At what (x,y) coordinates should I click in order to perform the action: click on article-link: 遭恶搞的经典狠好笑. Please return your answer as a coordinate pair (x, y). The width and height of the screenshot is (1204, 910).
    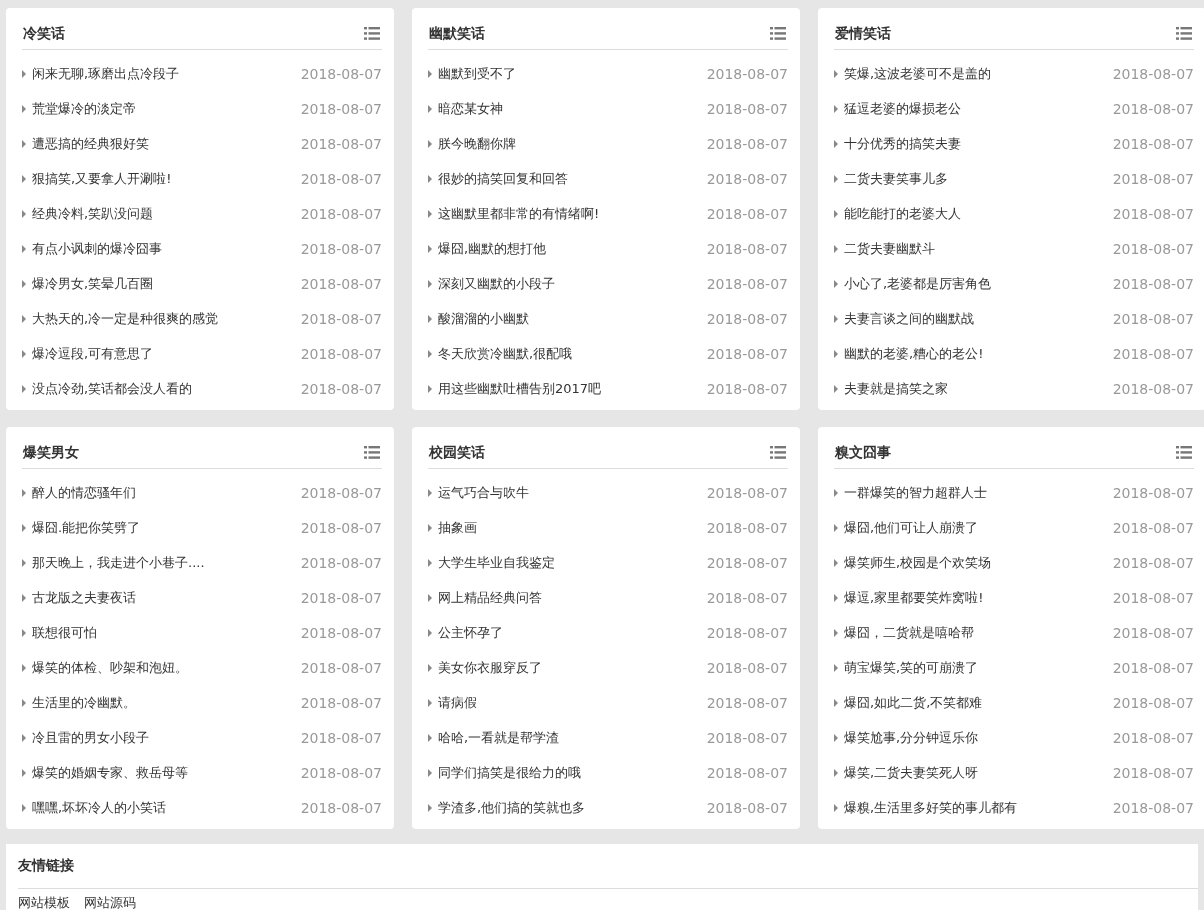
    Looking at the image, I should click on (90, 143).